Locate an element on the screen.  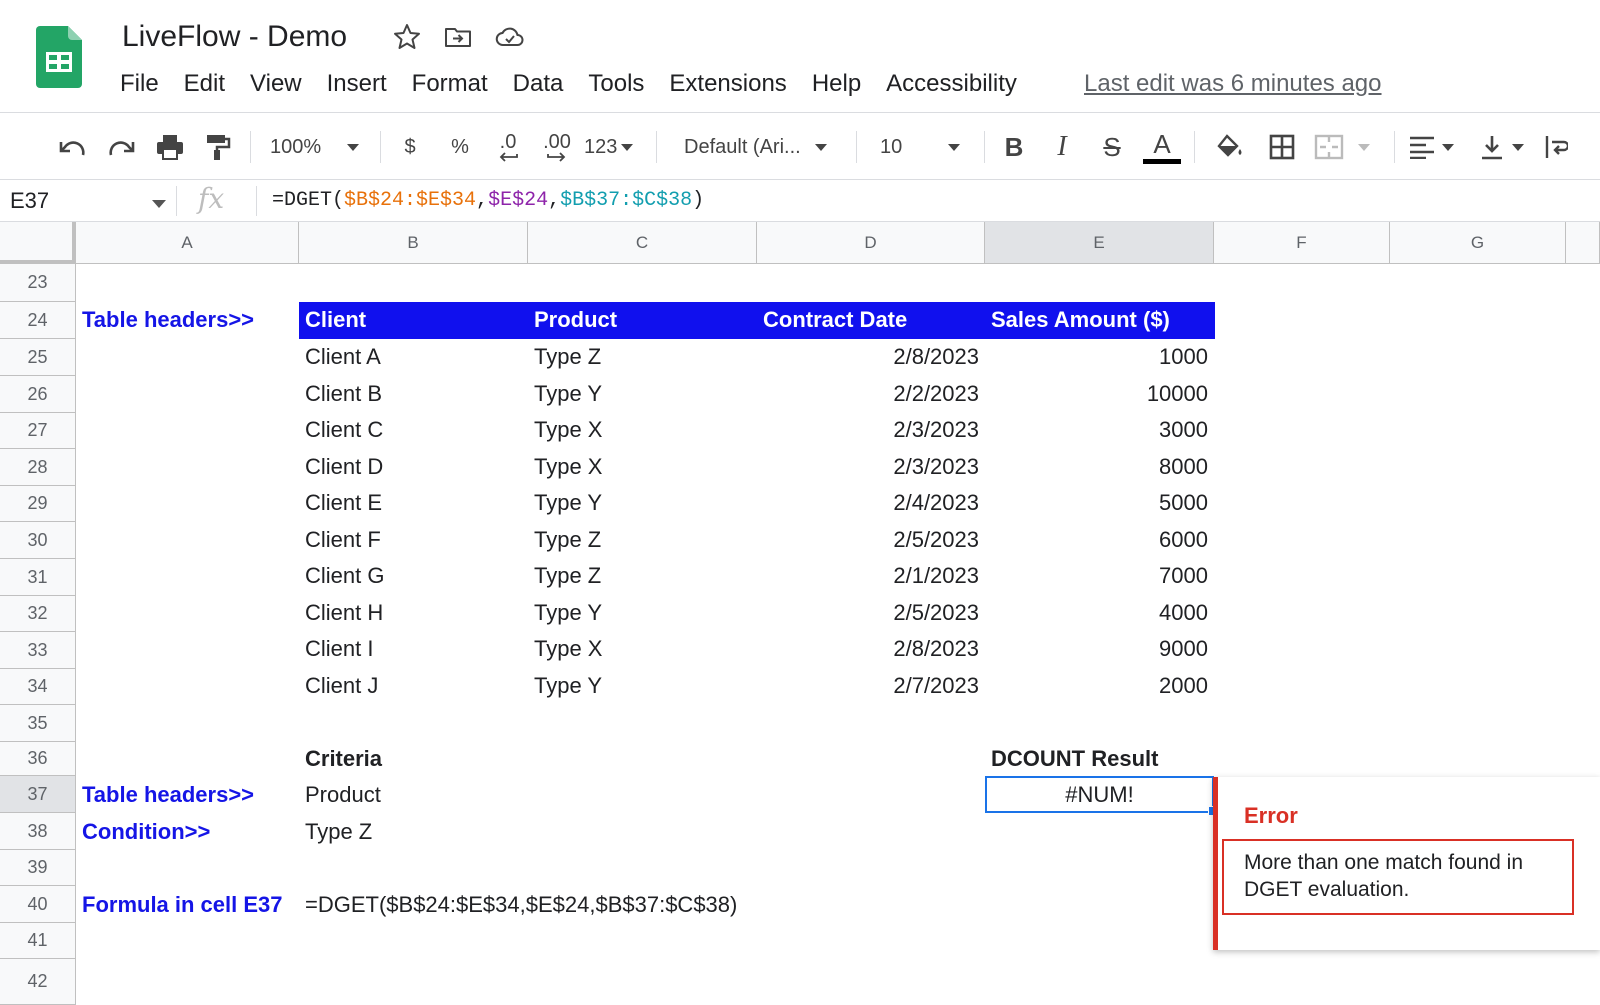
menu-insert: Insert is located at coordinates (357, 84).